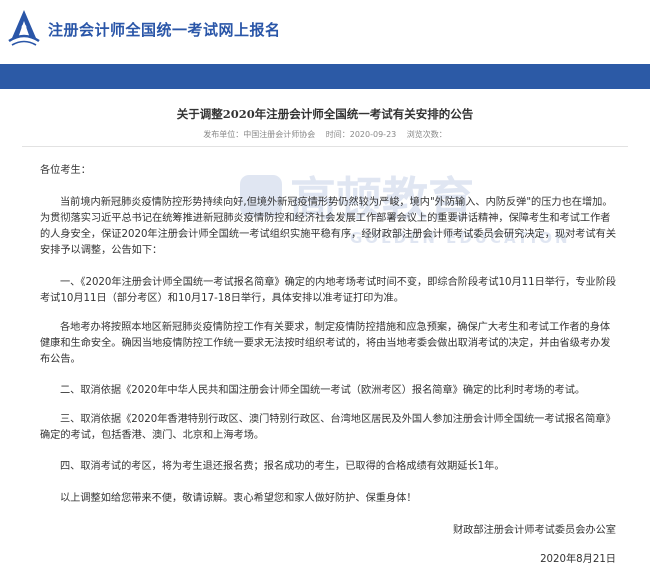 The width and height of the screenshot is (650, 571). I want to click on publisher-value: 中国注册会计师协会, so click(279, 134).